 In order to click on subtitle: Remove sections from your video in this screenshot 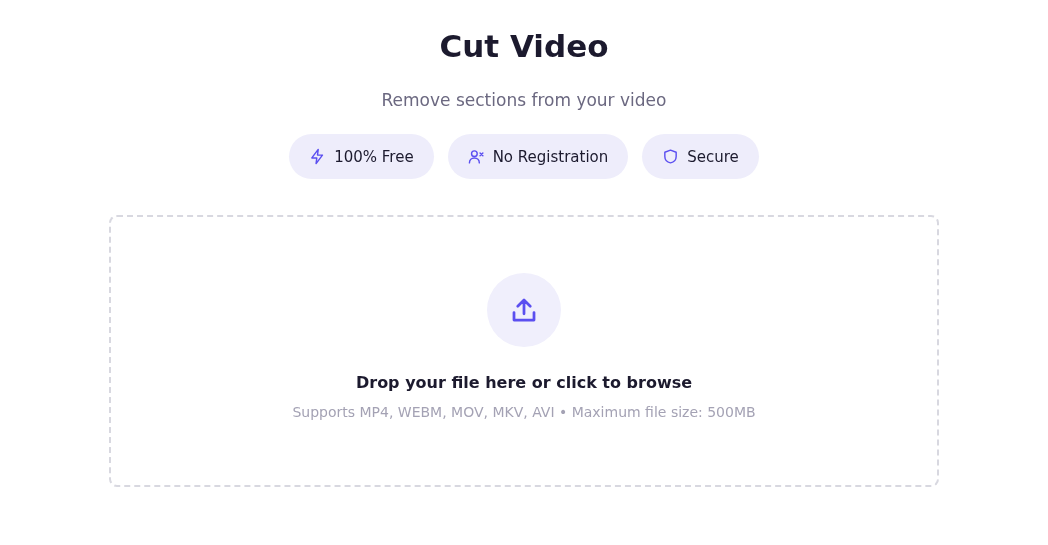, I will do `click(524, 100)`.